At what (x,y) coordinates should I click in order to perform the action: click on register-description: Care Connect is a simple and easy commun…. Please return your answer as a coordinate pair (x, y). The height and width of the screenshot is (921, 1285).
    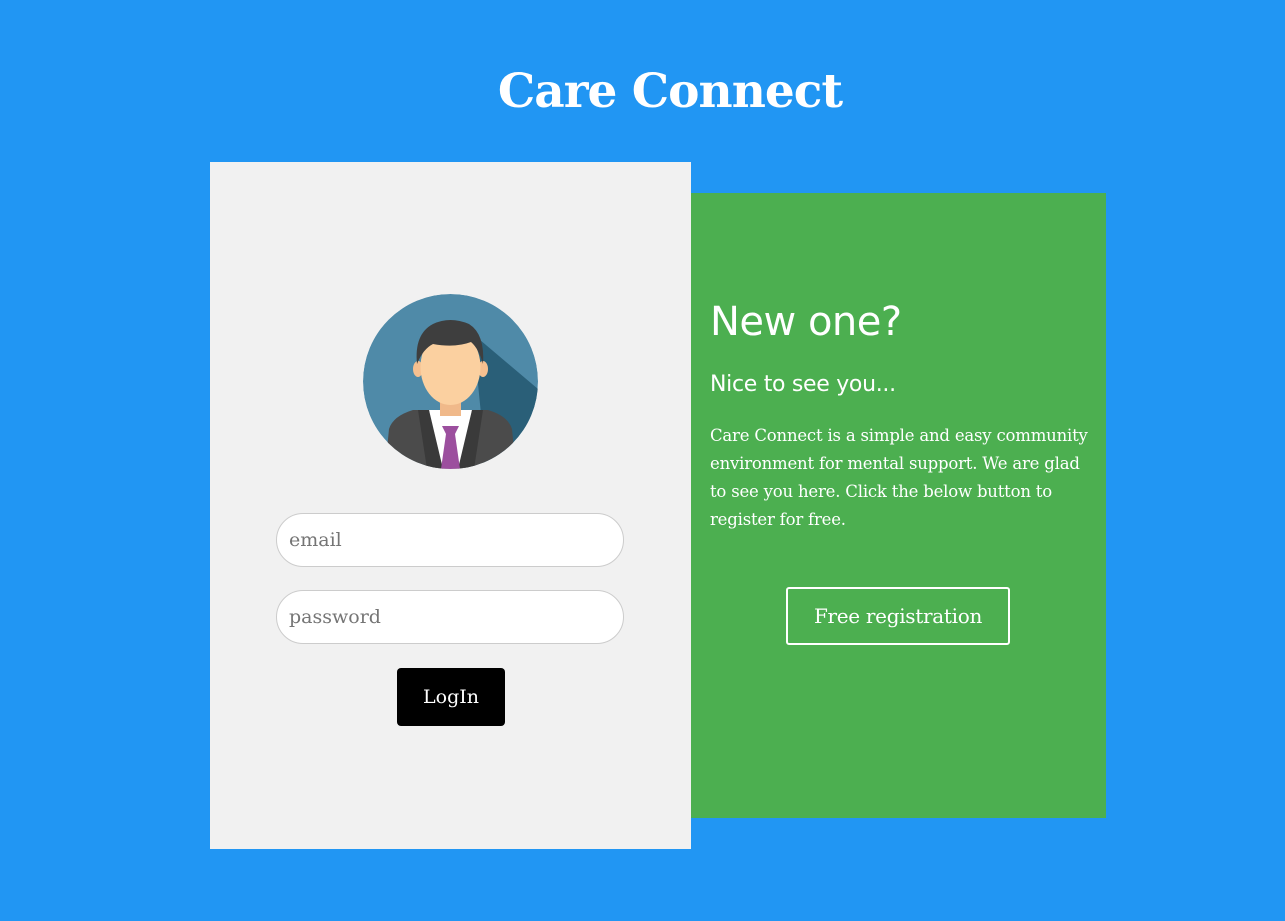
    Looking at the image, I should click on (899, 477).